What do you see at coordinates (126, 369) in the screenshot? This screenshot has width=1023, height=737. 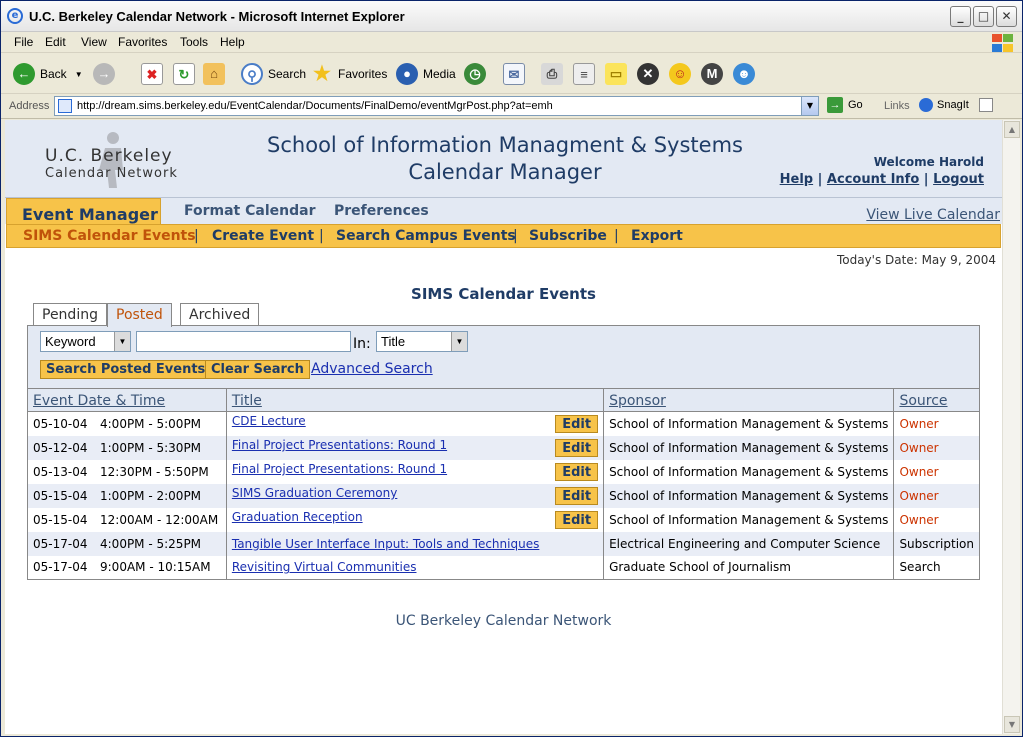 I see `search-posted-events-button: Search Posted Events` at bounding box center [126, 369].